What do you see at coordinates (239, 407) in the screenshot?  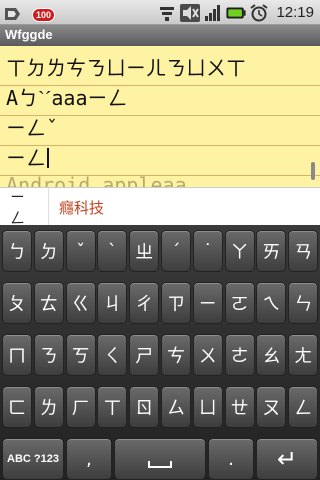 I see `key: ㄝ` at bounding box center [239, 407].